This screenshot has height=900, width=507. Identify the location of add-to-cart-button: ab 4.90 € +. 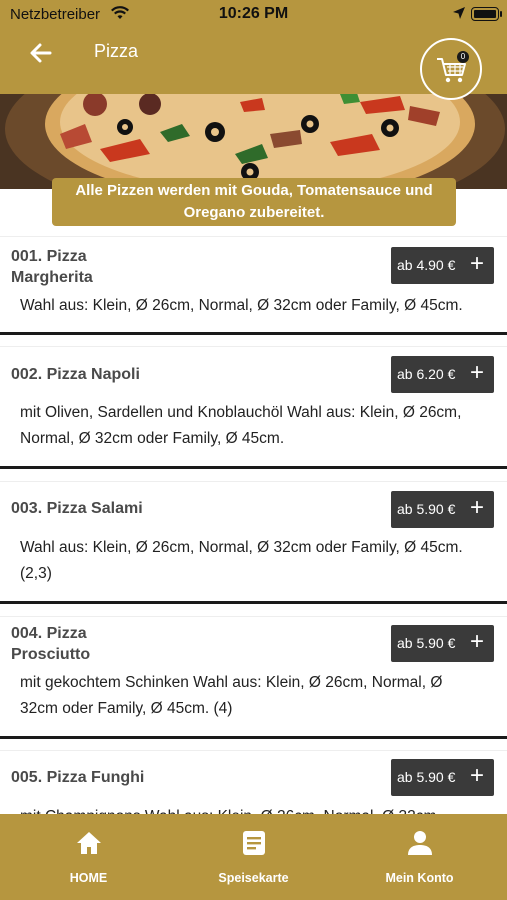
(442, 265).